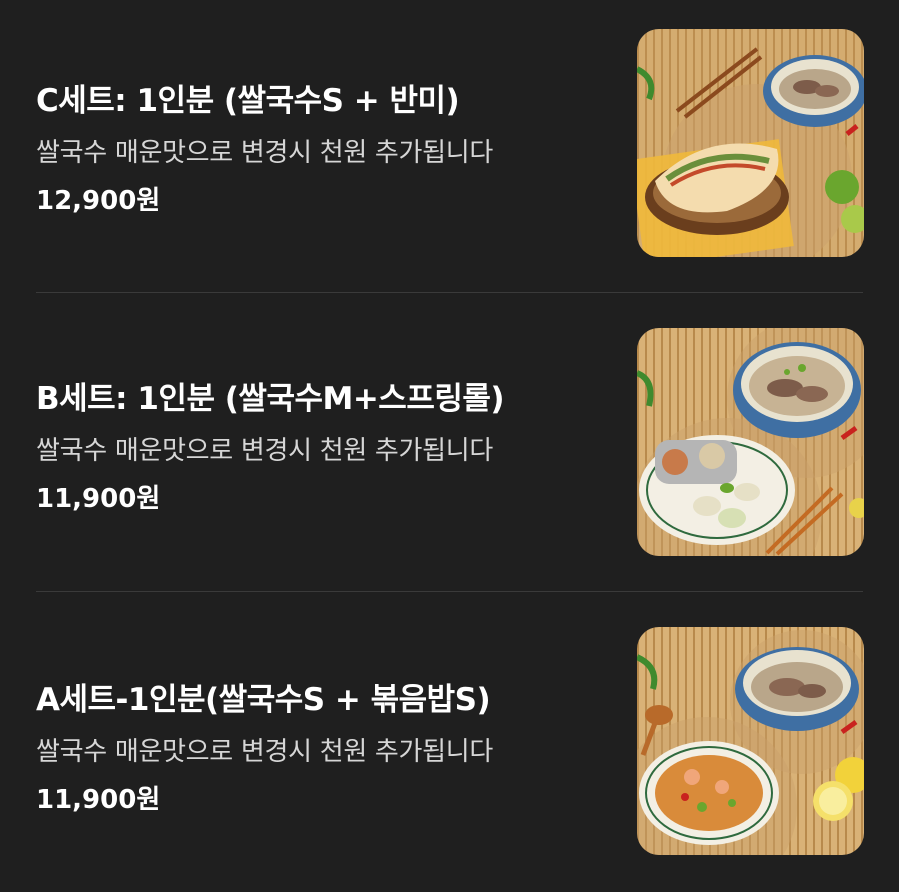 Image resolution: width=899 pixels, height=892 pixels. I want to click on menu-item-price: 12,900원, so click(98, 201).